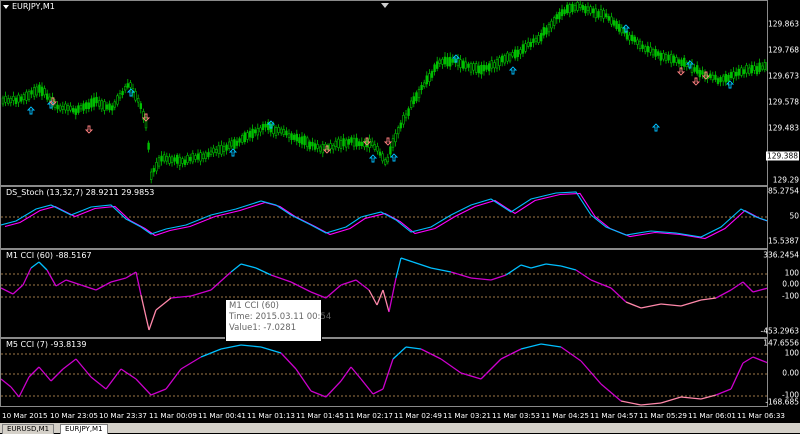 The image size is (800, 434). Describe the element at coordinates (783, 50) in the screenshot. I see `price-tick: 129.768` at that location.